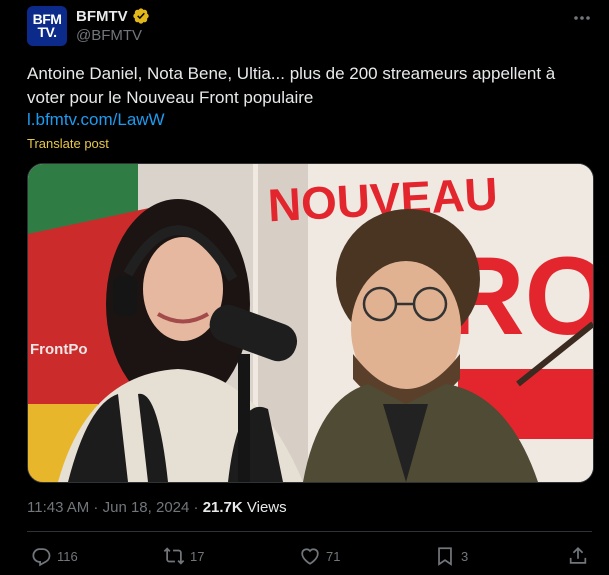 This screenshot has height=575, width=609. I want to click on bookmark-button: 3, so click(451, 556).